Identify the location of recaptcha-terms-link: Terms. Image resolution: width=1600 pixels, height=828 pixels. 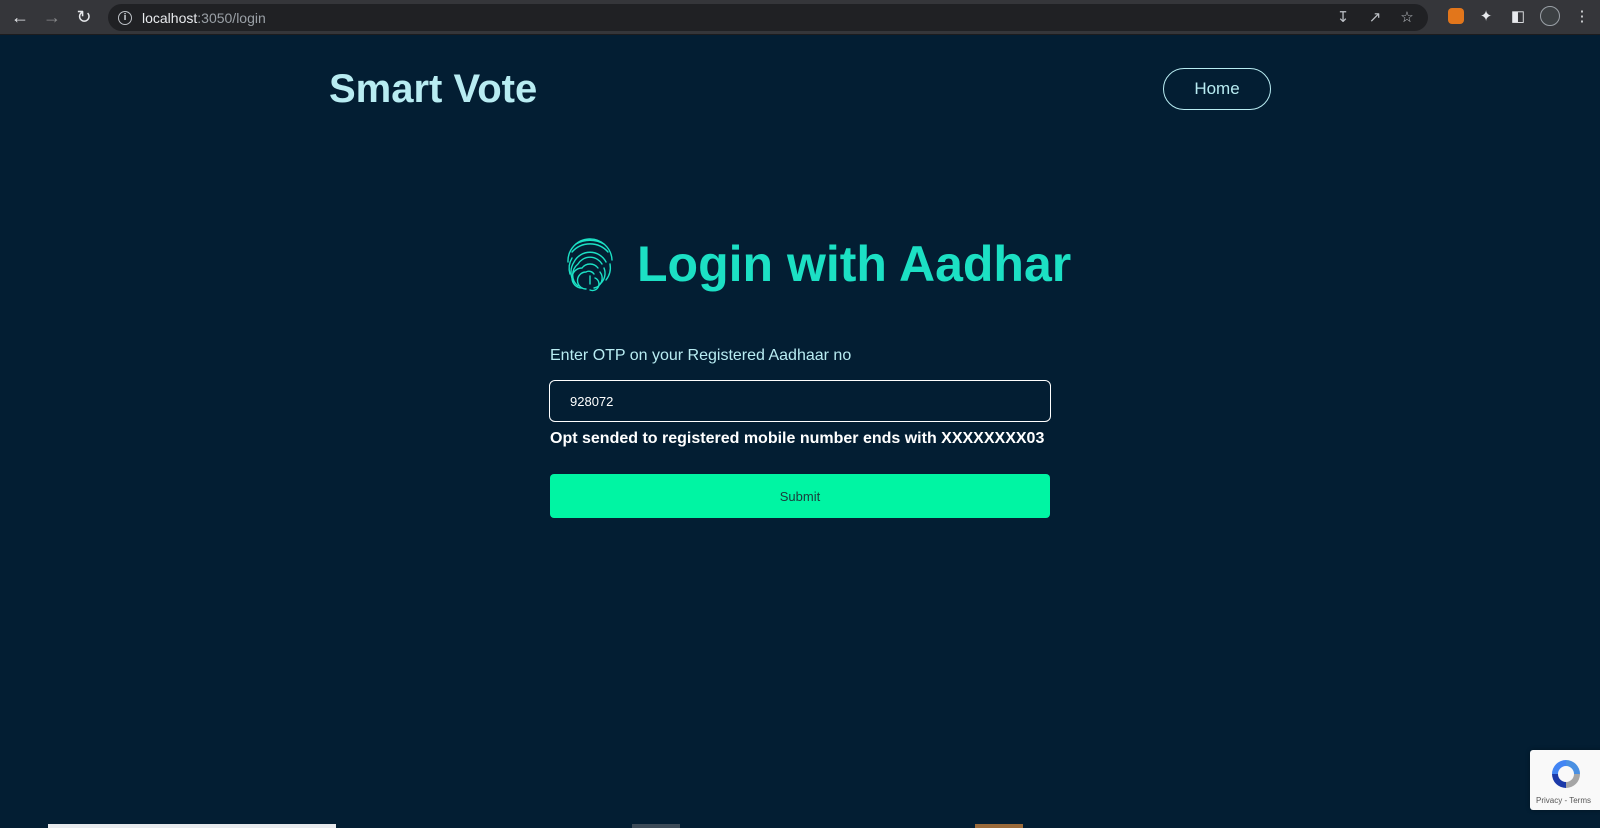
(1580, 800).